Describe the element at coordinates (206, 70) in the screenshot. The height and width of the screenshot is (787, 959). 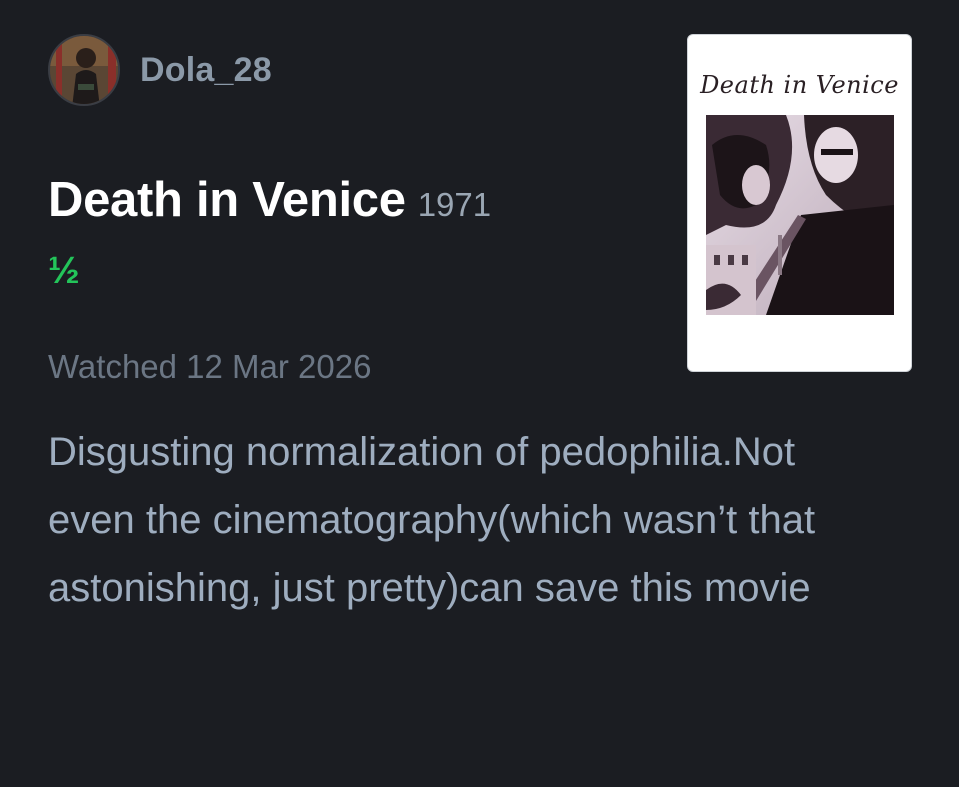
I see `username: Dola_28` at that location.